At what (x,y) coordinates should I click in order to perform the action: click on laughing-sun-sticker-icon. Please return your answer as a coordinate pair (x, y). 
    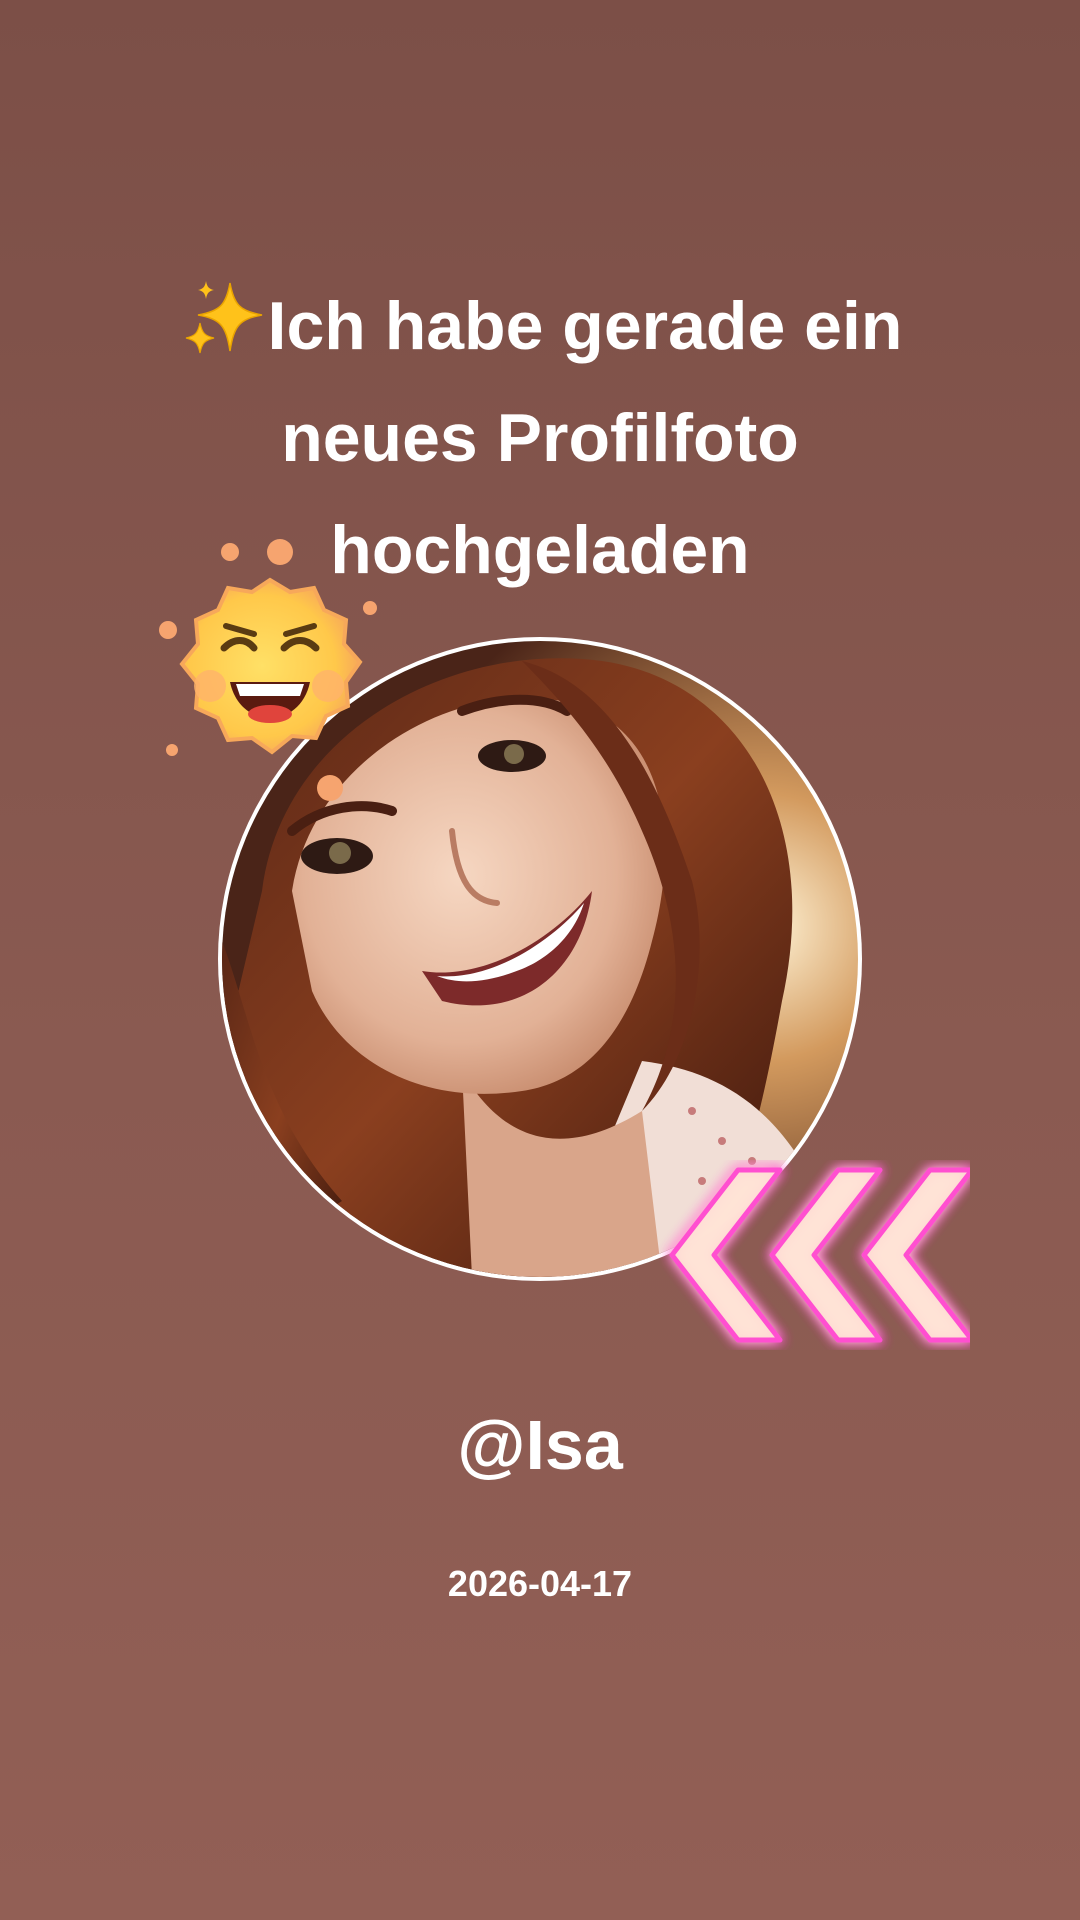
    Looking at the image, I should click on (270, 670).